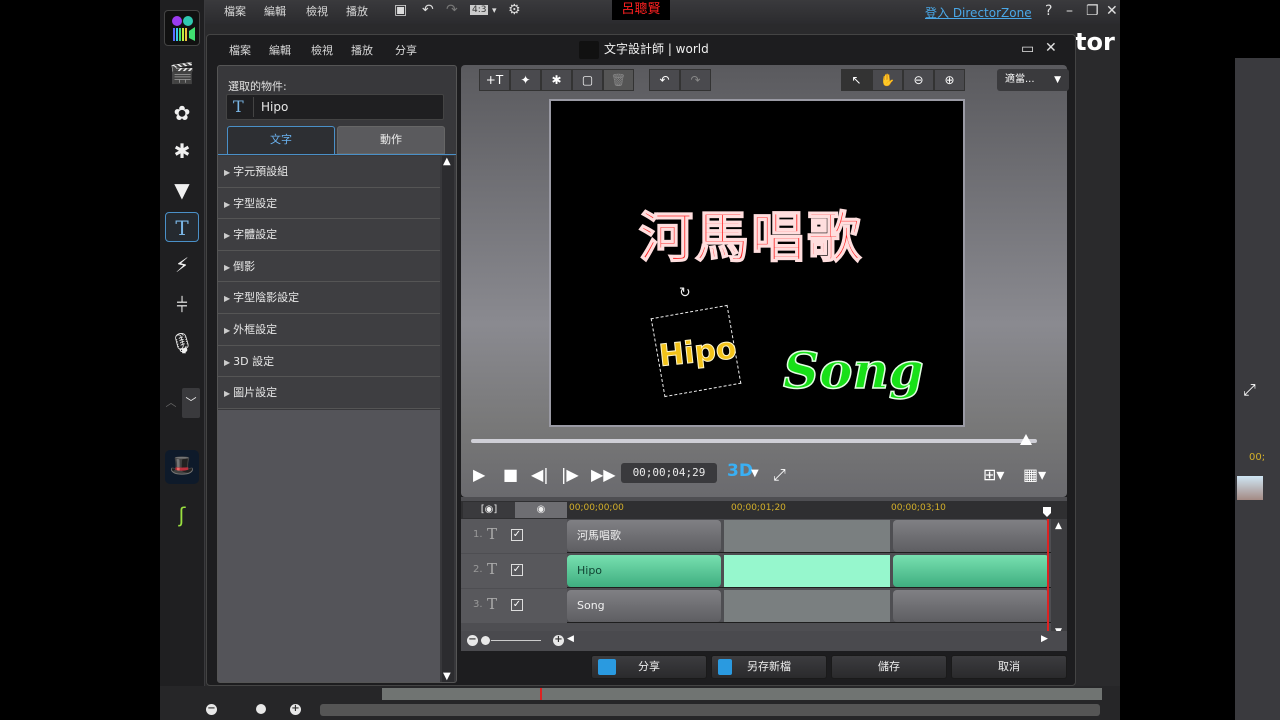  Describe the element at coordinates (540, 474) in the screenshot. I see `previous-frame-icon: ◀|` at that location.